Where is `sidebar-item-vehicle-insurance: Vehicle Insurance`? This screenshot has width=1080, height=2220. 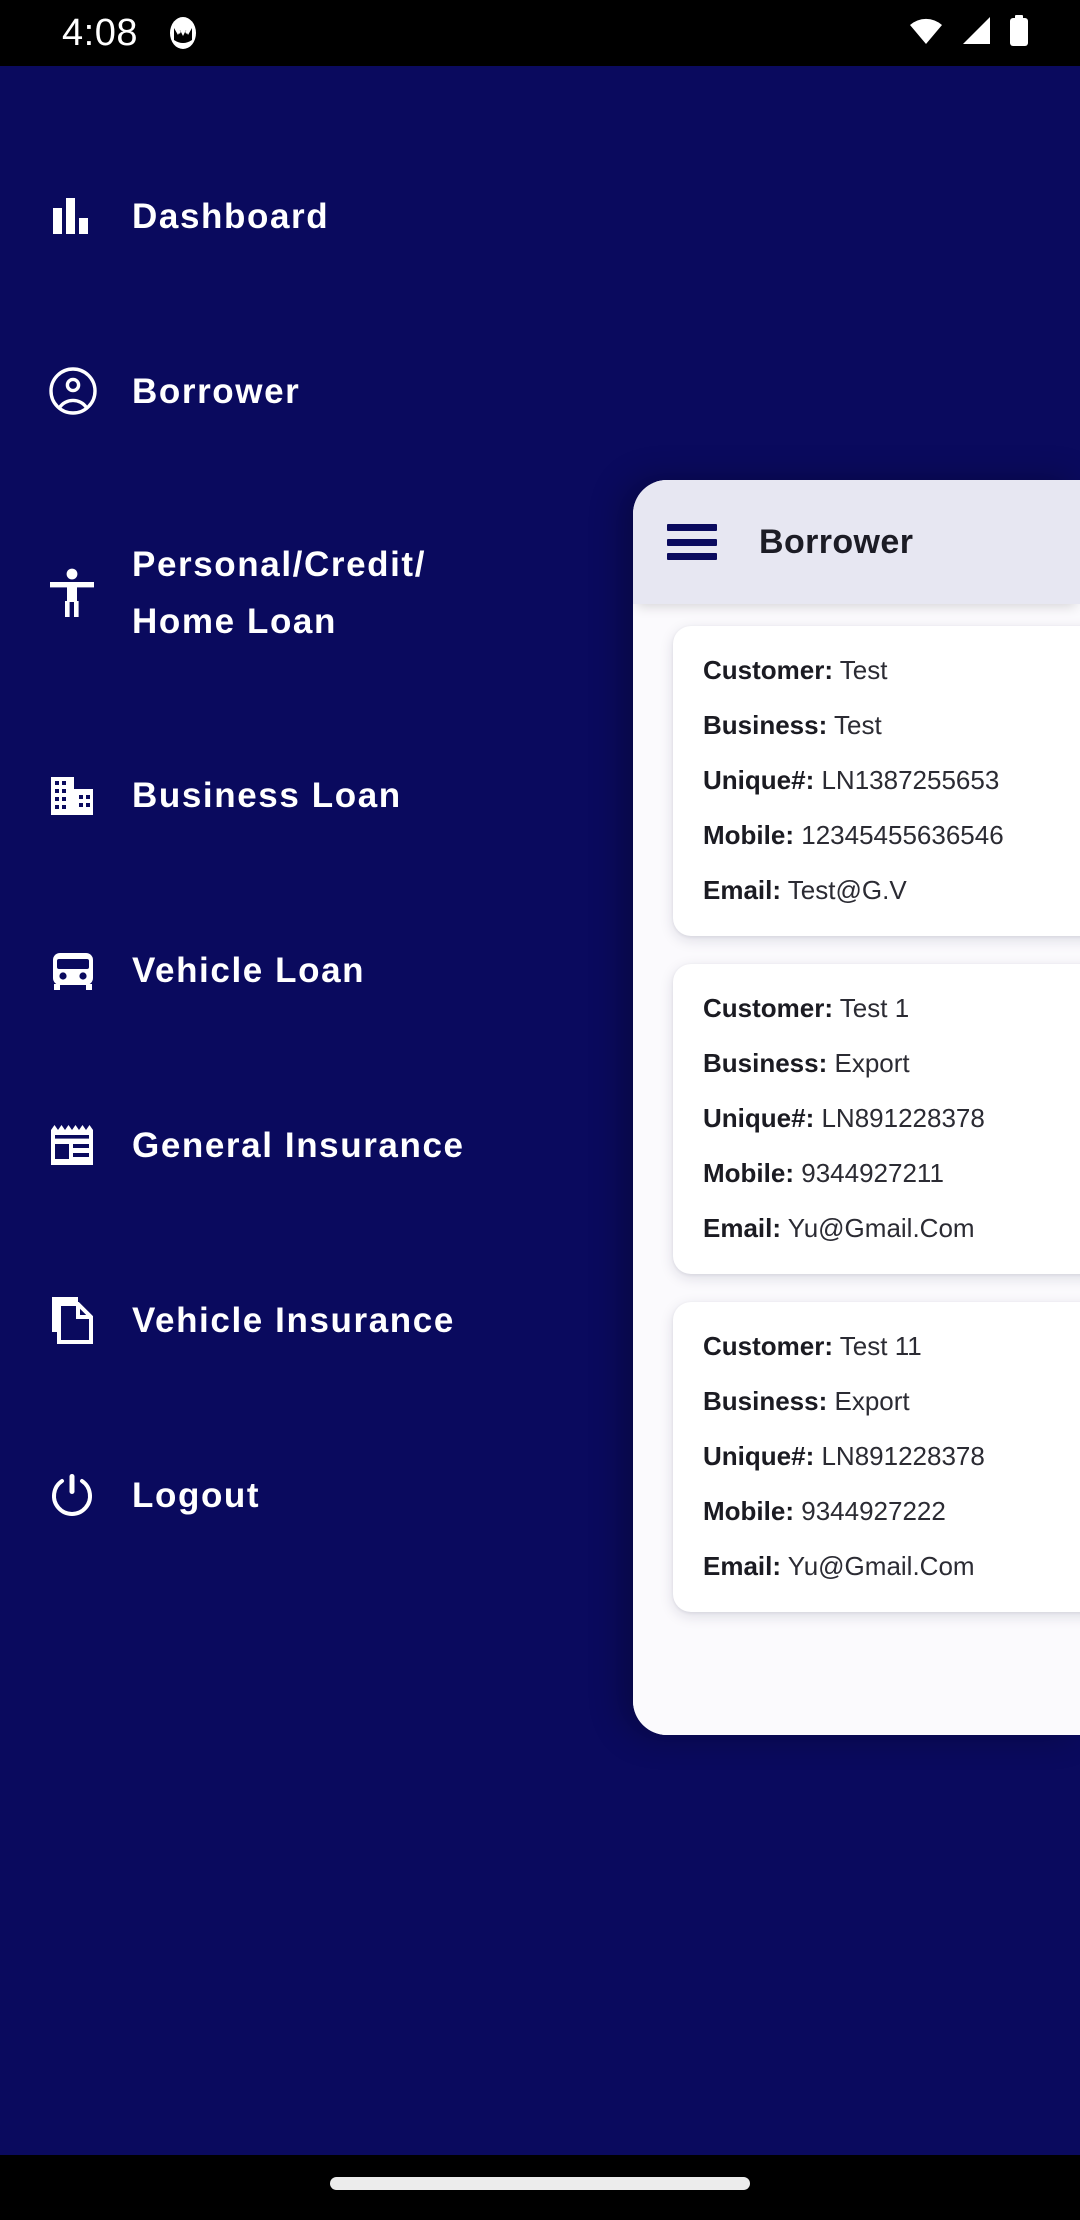 sidebar-item-vehicle-insurance: Vehicle Insurance is located at coordinates (320, 1320).